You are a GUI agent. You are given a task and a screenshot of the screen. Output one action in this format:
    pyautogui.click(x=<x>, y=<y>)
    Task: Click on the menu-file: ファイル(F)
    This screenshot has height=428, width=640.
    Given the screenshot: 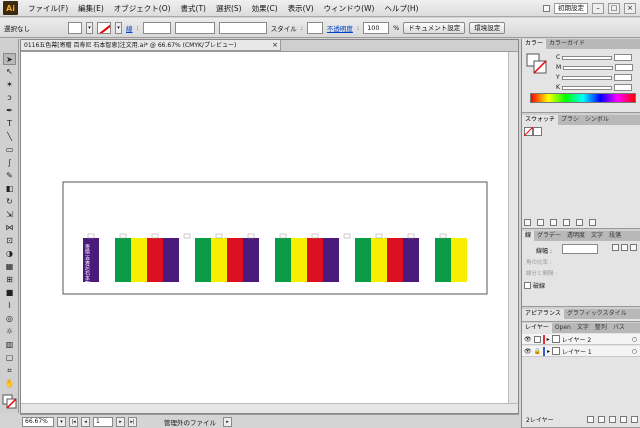 What is the action you would take?
    pyautogui.click(x=48, y=8)
    